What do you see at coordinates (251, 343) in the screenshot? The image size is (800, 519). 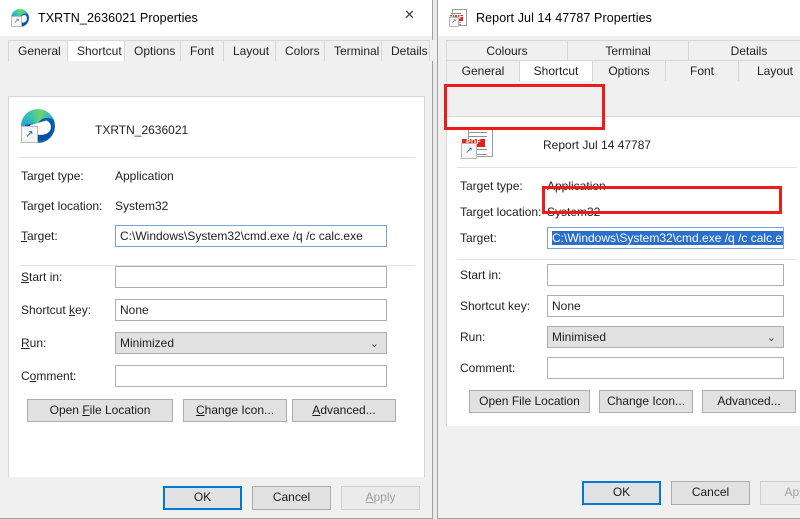 I see `run-dropdown: Minimized ⌄` at bounding box center [251, 343].